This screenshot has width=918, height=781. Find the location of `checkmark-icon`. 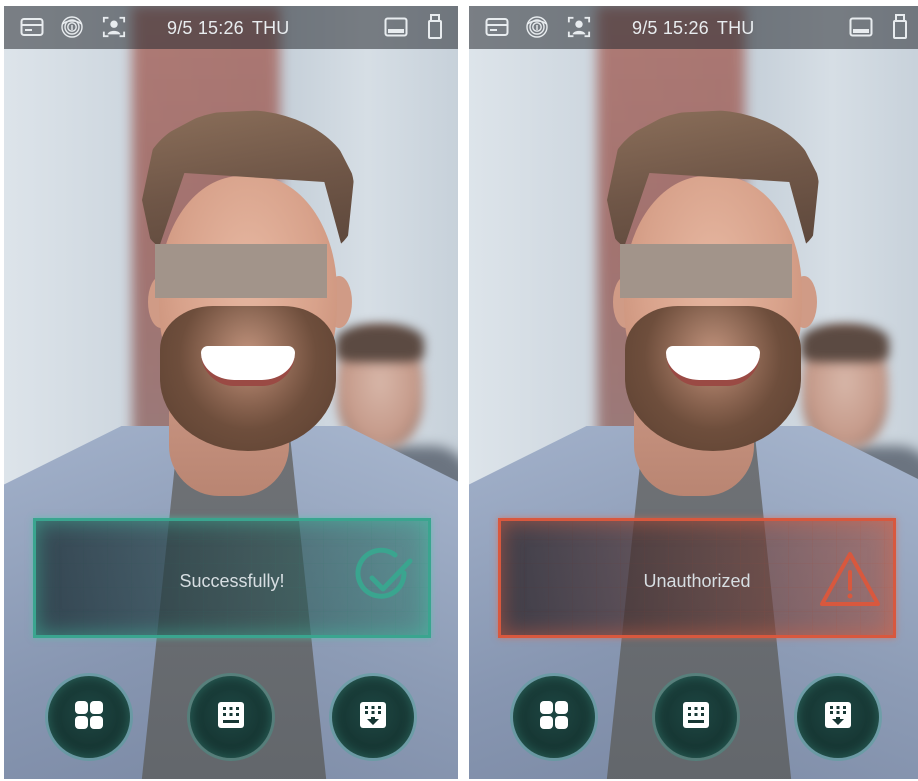

checkmark-icon is located at coordinates (385, 579).